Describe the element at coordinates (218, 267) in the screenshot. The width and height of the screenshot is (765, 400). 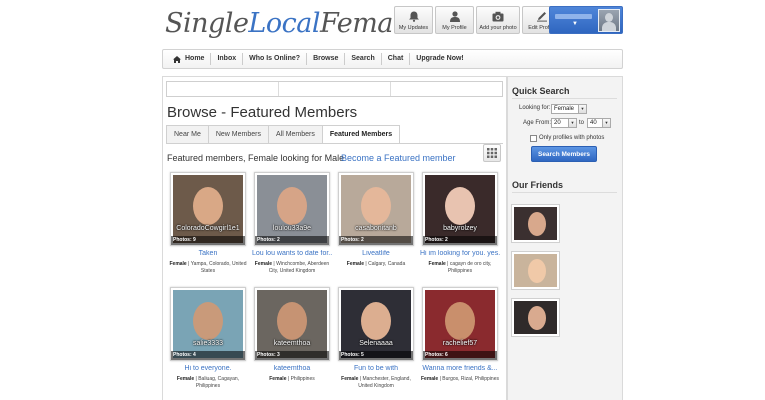
I see `member-location: Yampa, Colorado, United States` at that location.